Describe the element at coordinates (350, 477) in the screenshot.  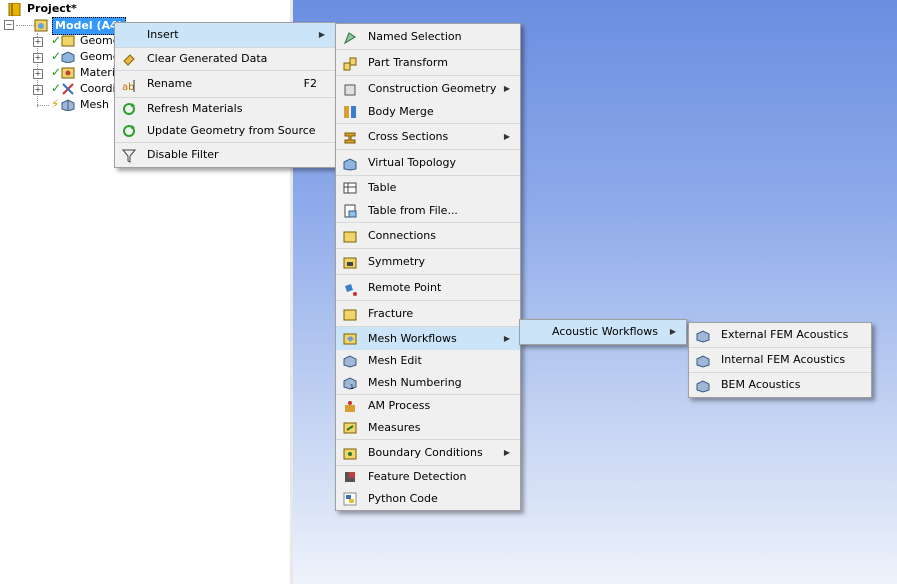
I see `feature-detection-icon` at that location.